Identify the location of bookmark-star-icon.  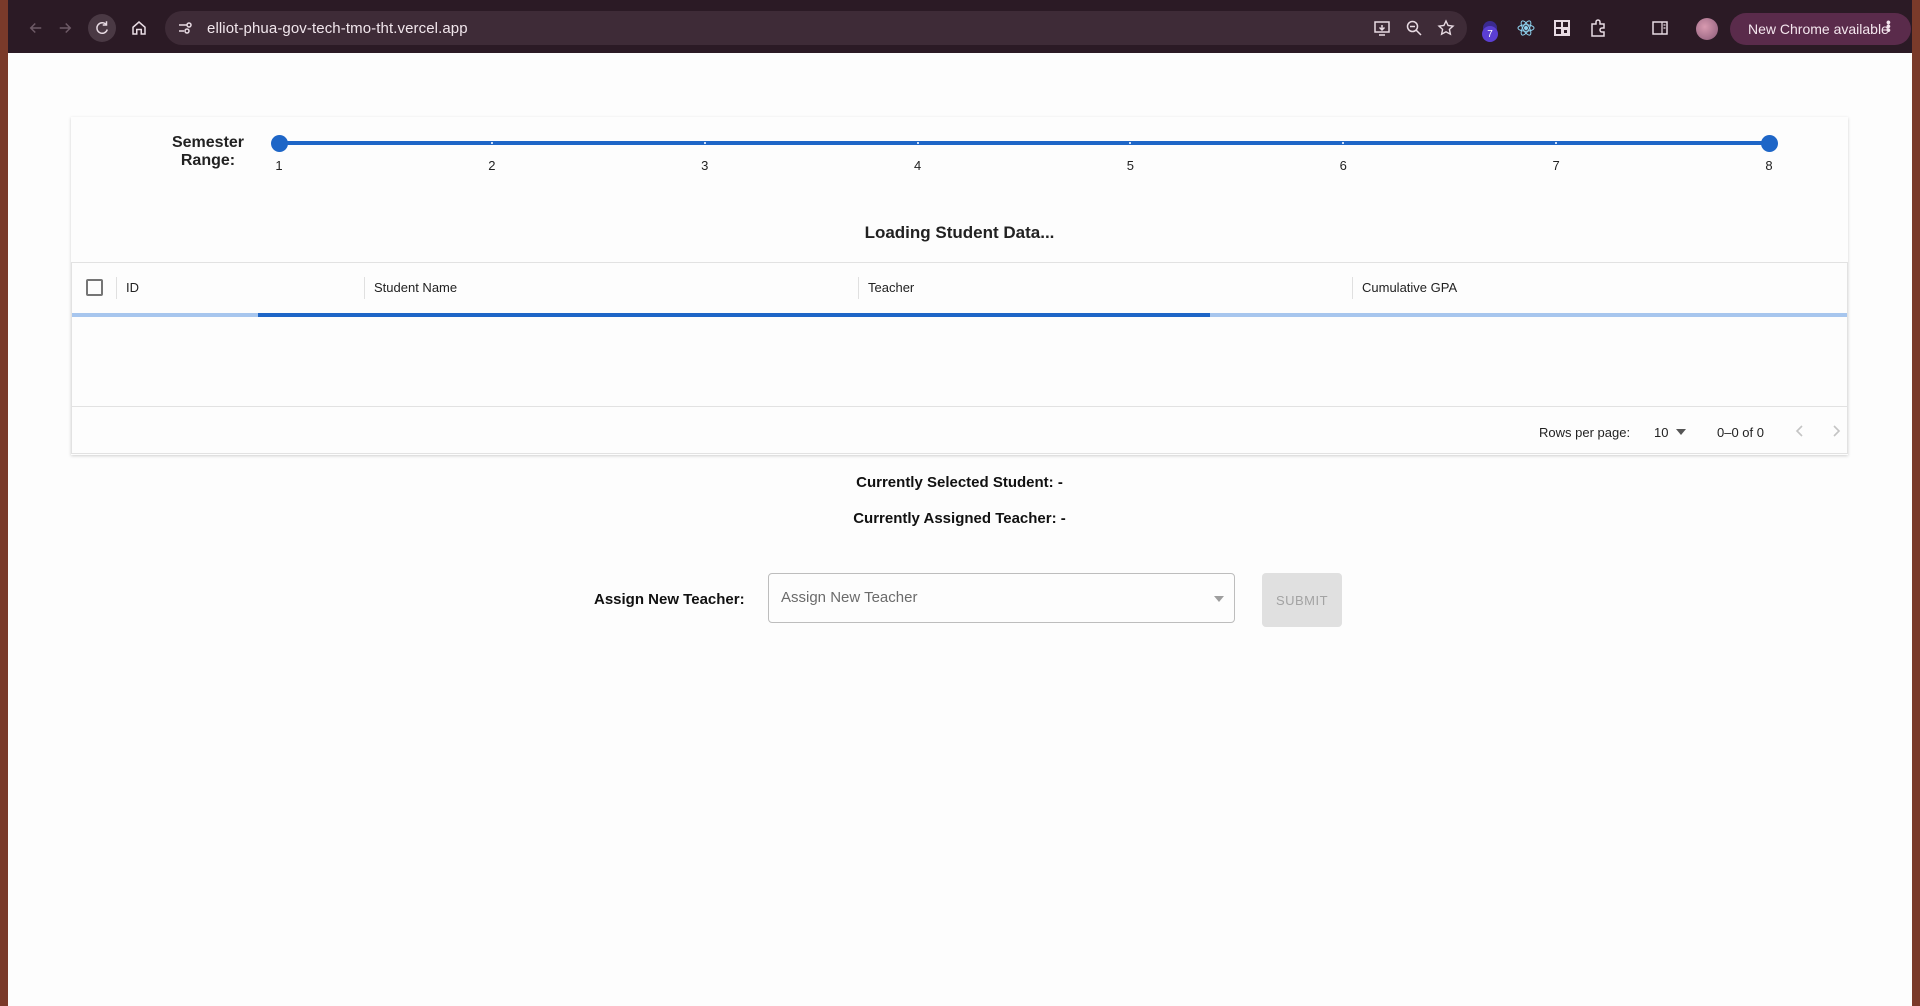
(1446, 28).